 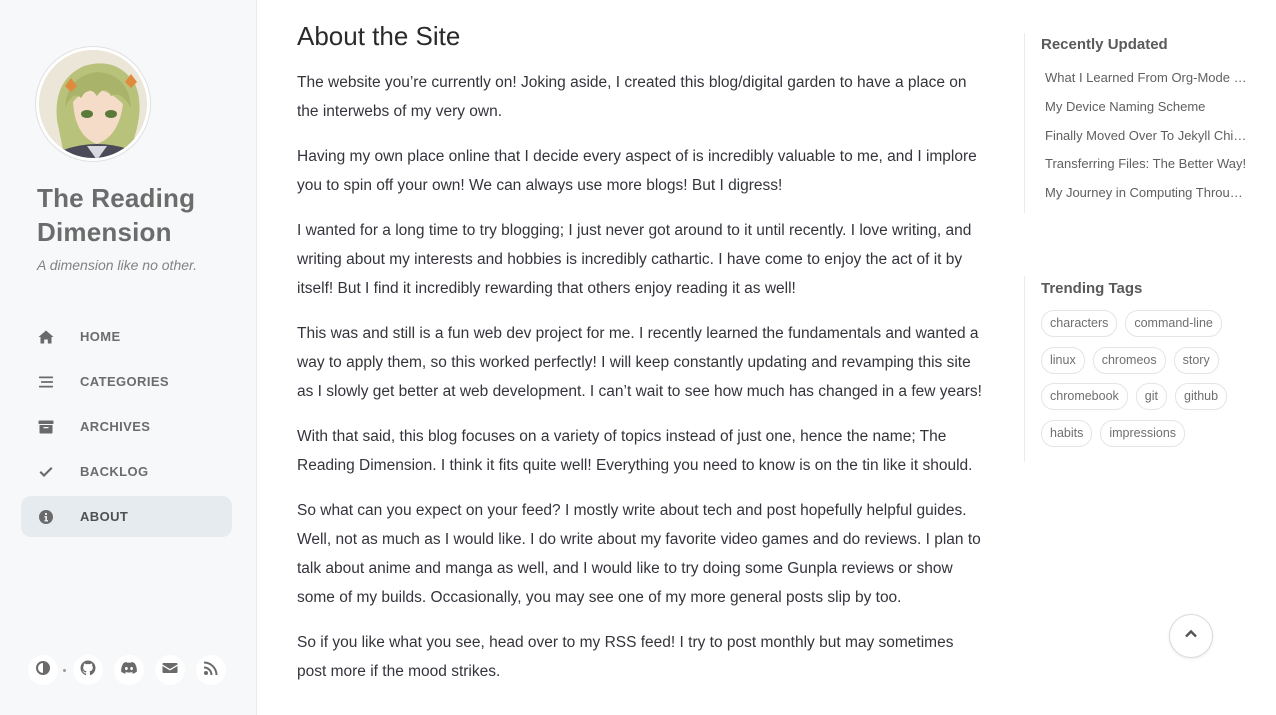 I want to click on nav-label: BACKLOG, so click(x=114, y=471).